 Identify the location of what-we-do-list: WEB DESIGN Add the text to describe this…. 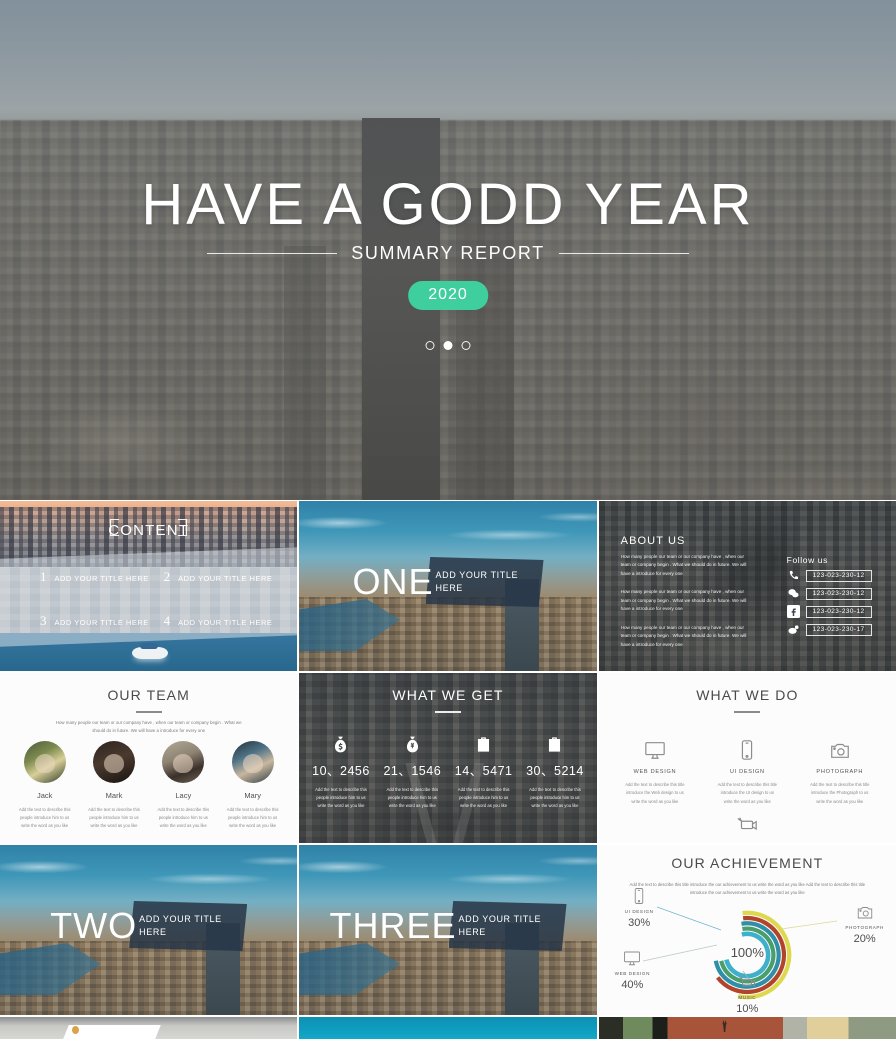
(747, 770).